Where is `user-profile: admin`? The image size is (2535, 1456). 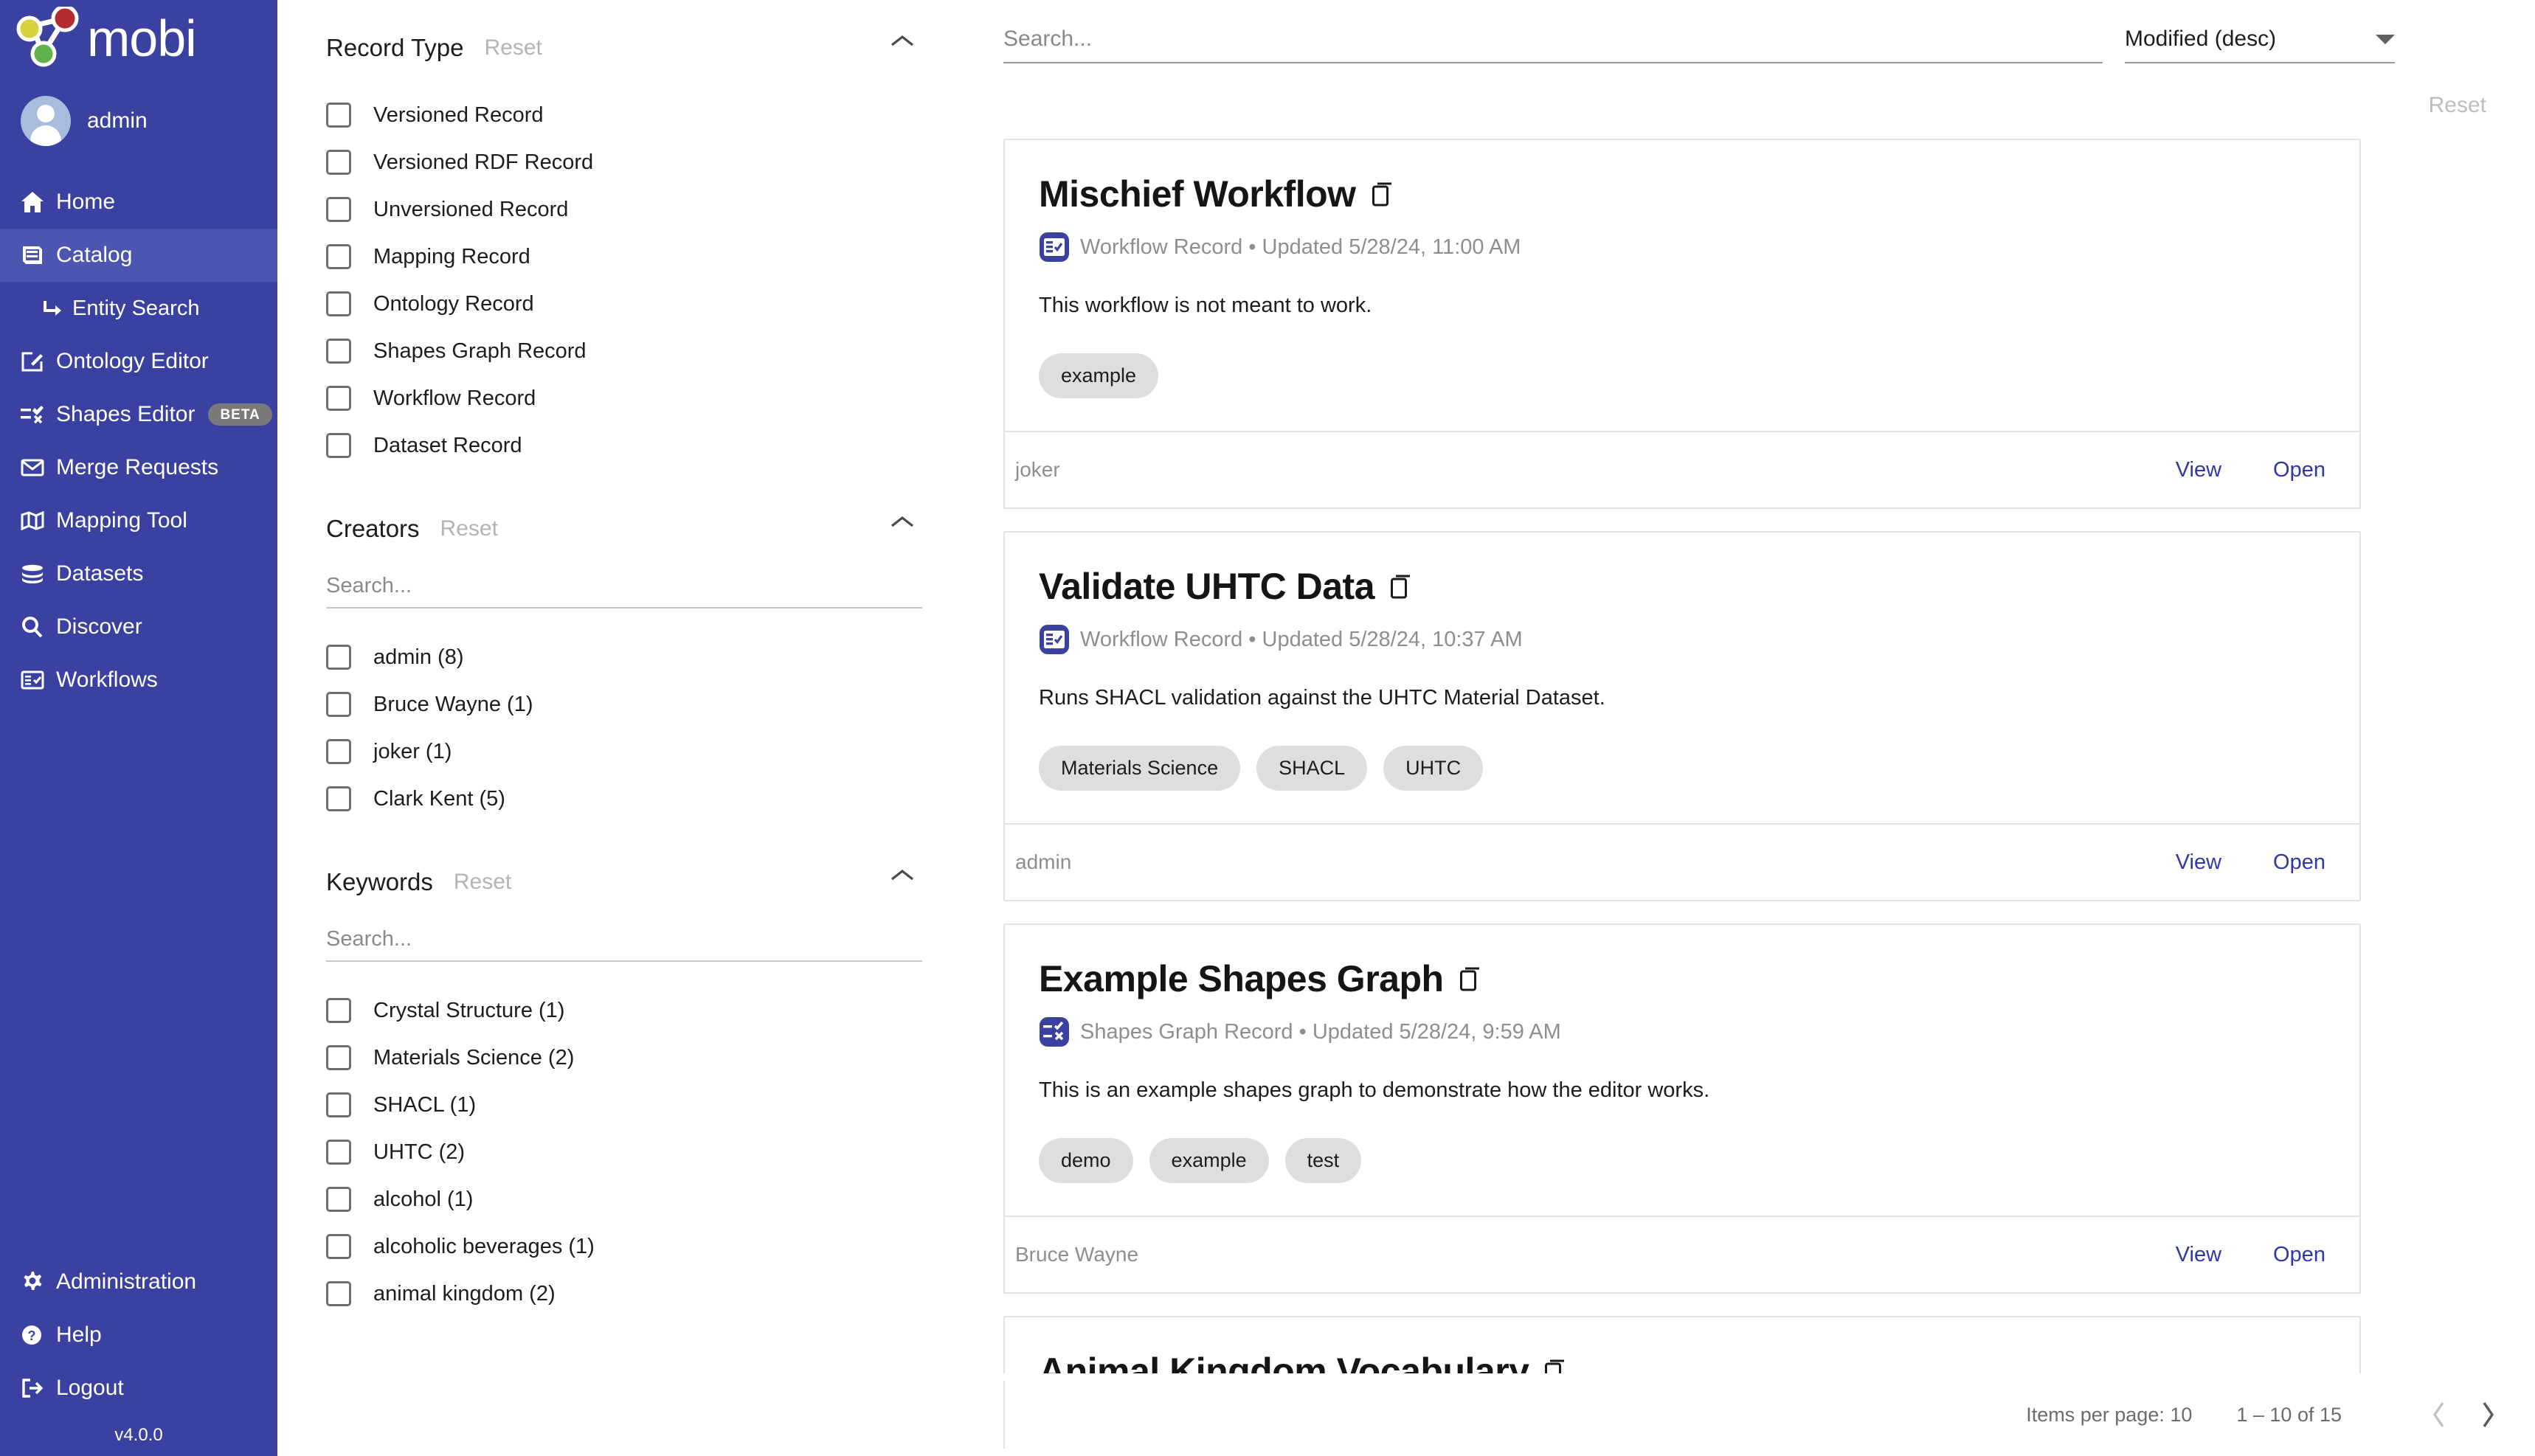
user-profile: admin is located at coordinates (138, 121).